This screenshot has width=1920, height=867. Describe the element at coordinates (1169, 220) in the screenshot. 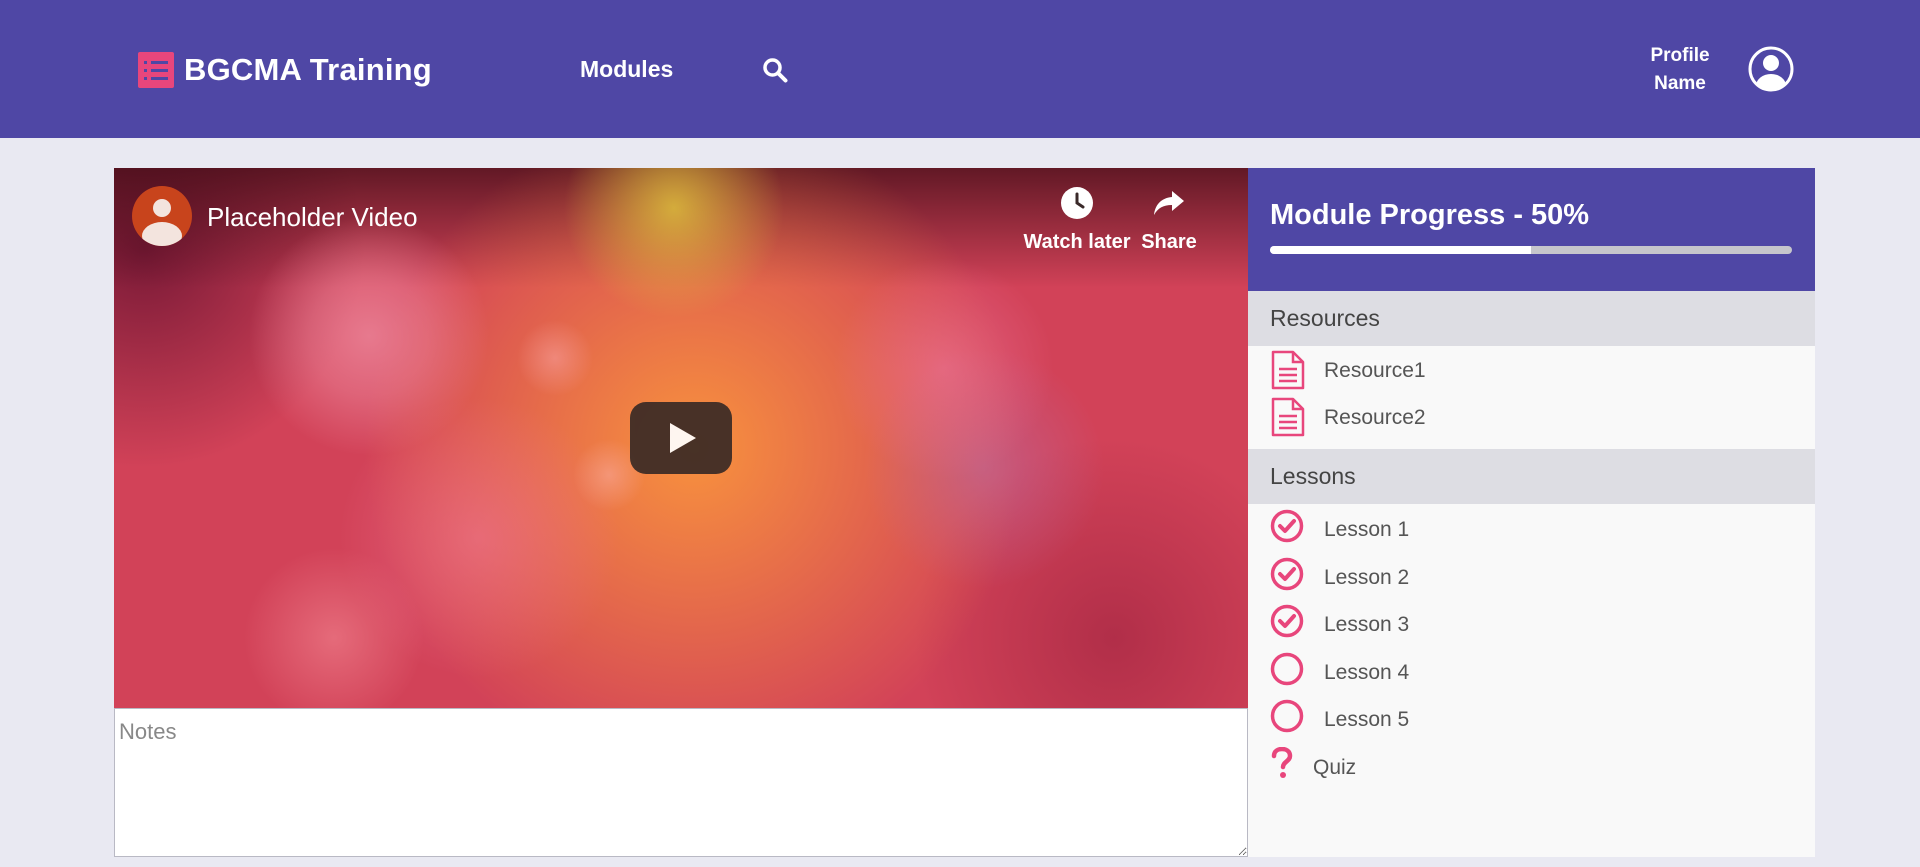

I see `share-button: Share` at that location.